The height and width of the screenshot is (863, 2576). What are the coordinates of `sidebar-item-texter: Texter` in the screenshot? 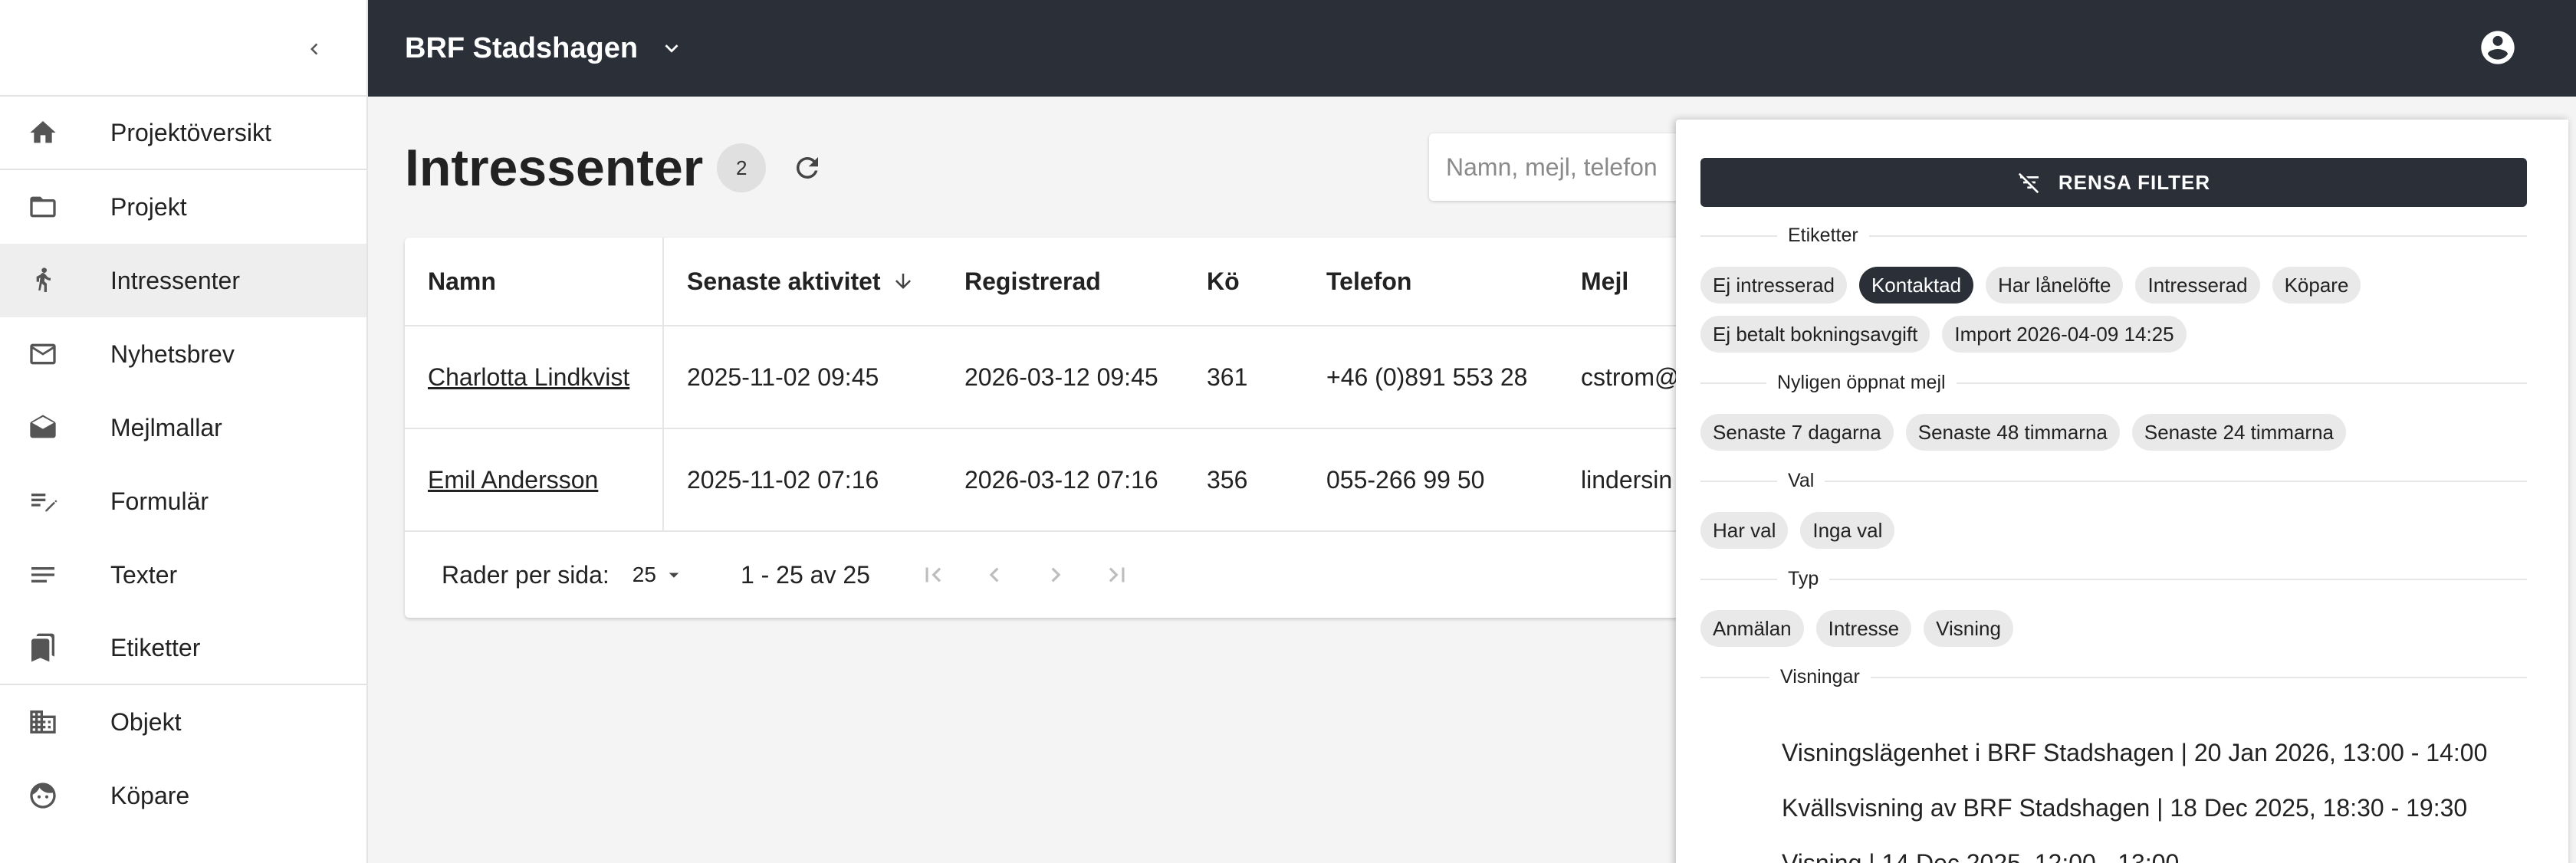 It's located at (183, 575).